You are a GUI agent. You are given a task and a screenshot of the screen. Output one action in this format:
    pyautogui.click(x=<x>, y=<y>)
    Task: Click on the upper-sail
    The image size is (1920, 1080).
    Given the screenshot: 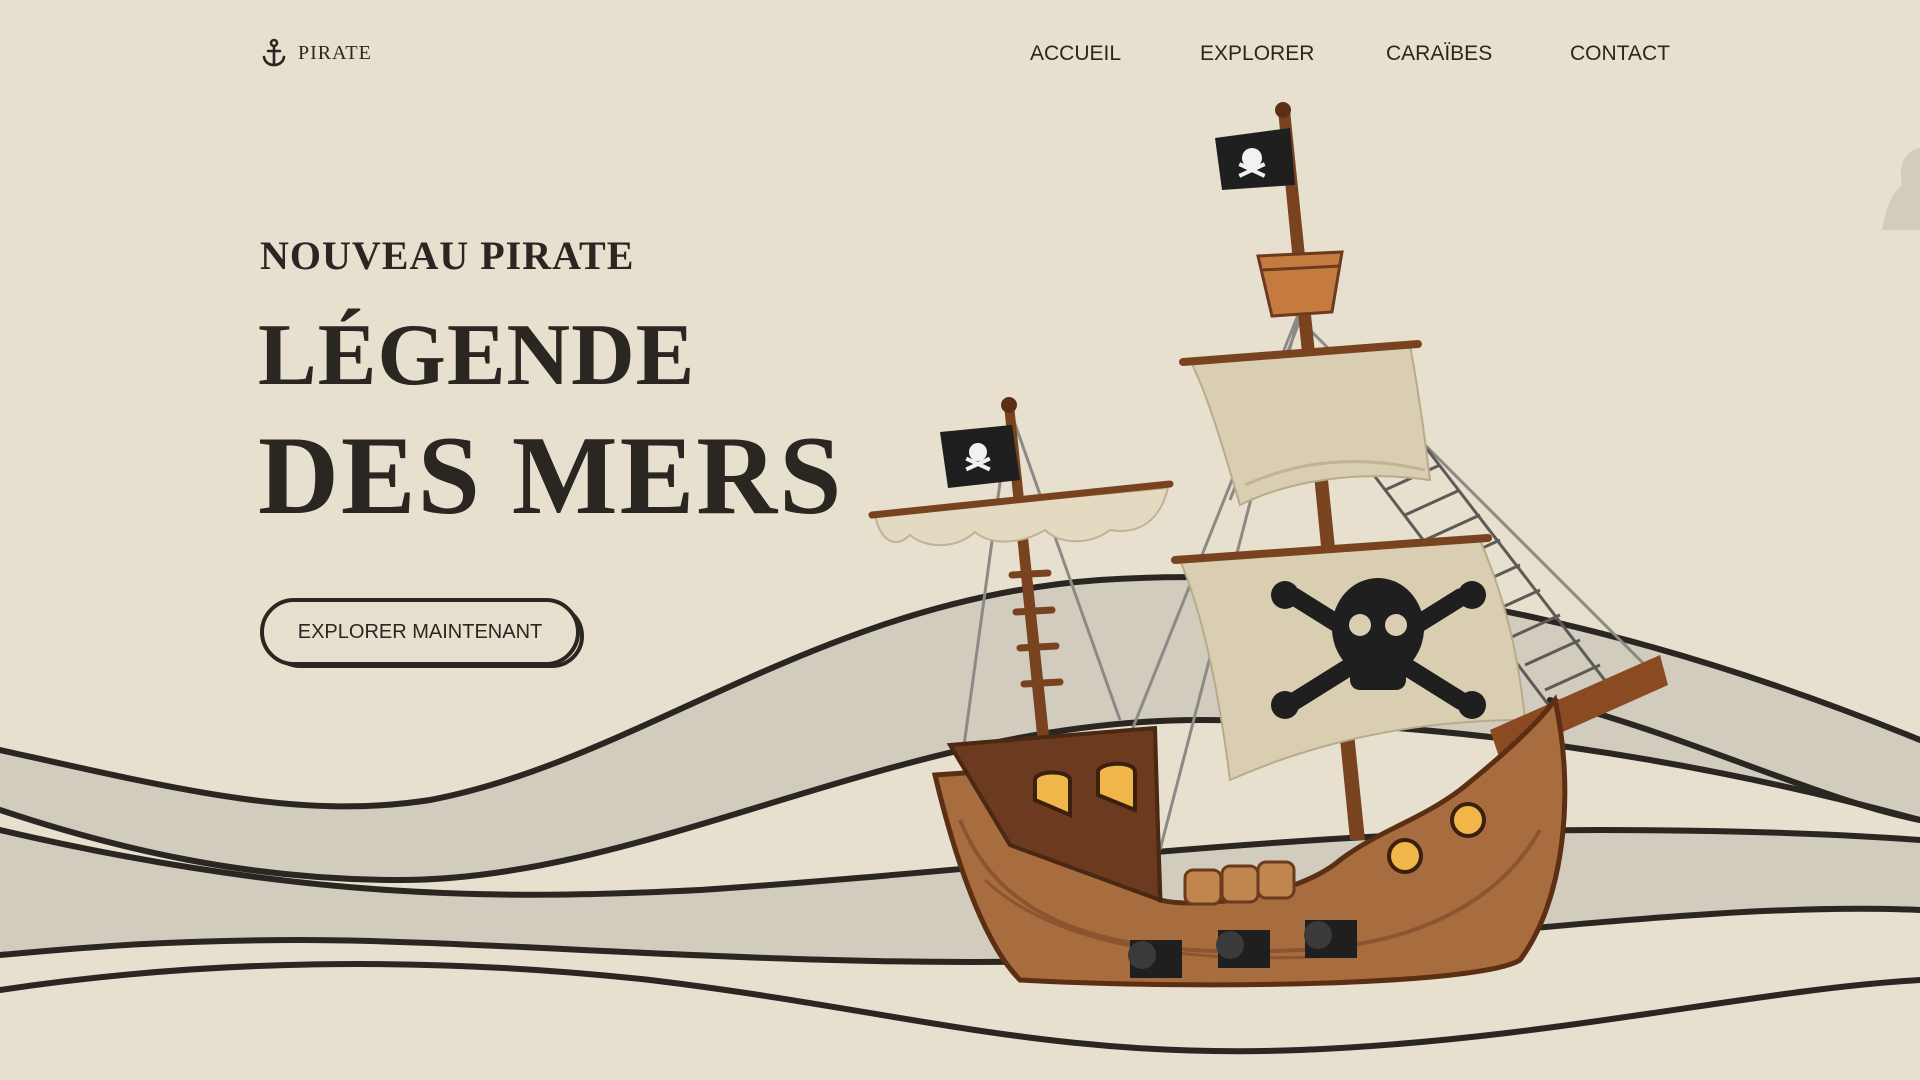 What is the action you would take?
    pyautogui.click(x=1310, y=425)
    